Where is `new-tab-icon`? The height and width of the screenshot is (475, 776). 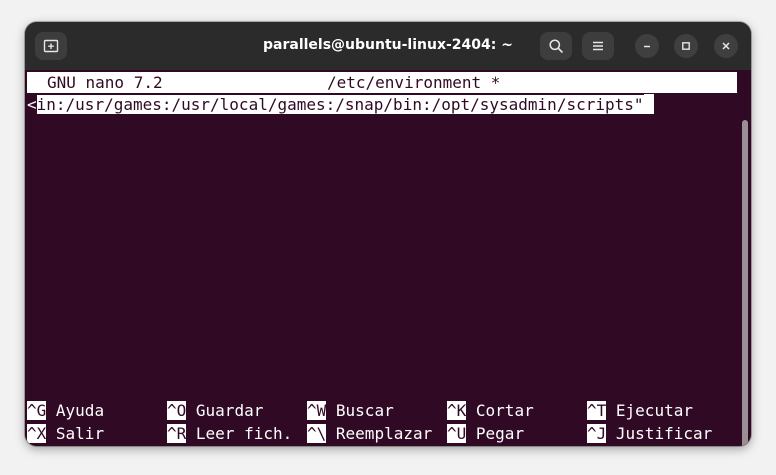
new-tab-icon is located at coordinates (51, 46).